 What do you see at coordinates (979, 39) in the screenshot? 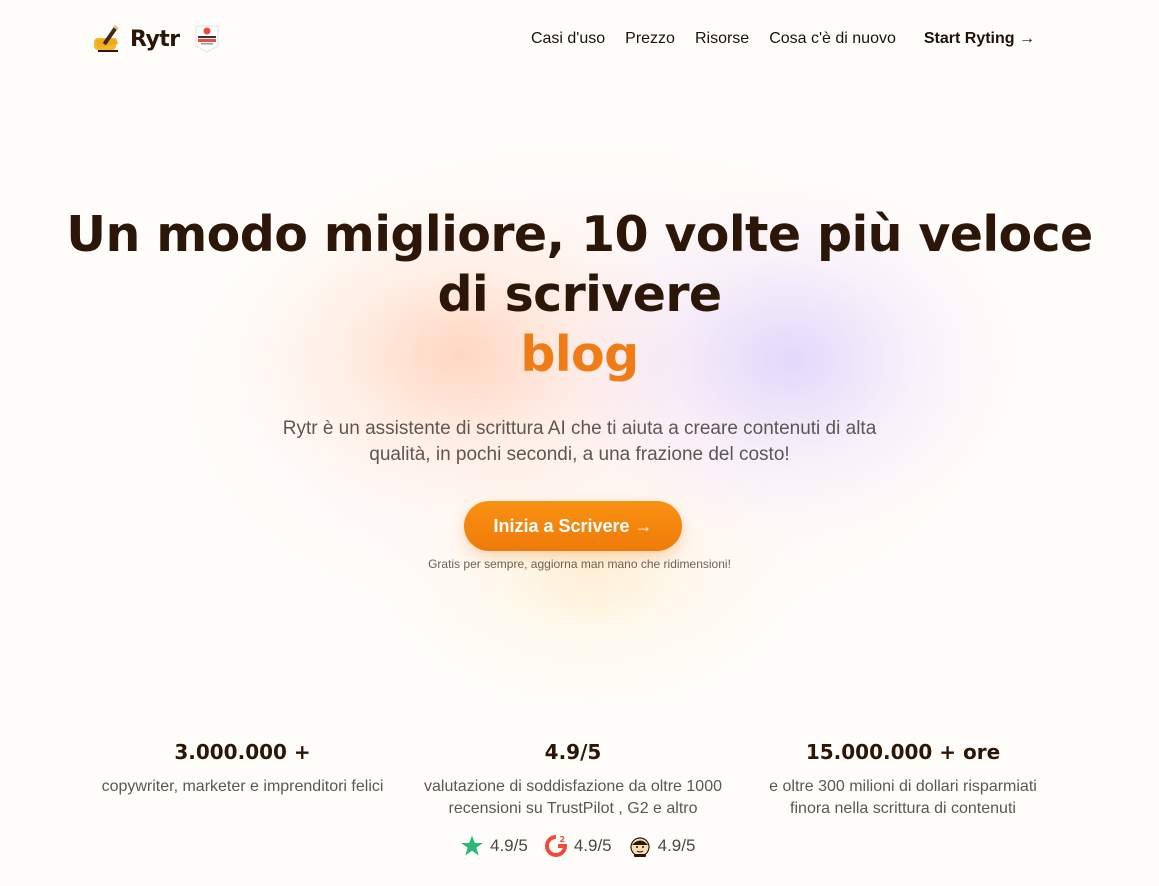
I see `start-ryting-link: Start Ryting →` at bounding box center [979, 39].